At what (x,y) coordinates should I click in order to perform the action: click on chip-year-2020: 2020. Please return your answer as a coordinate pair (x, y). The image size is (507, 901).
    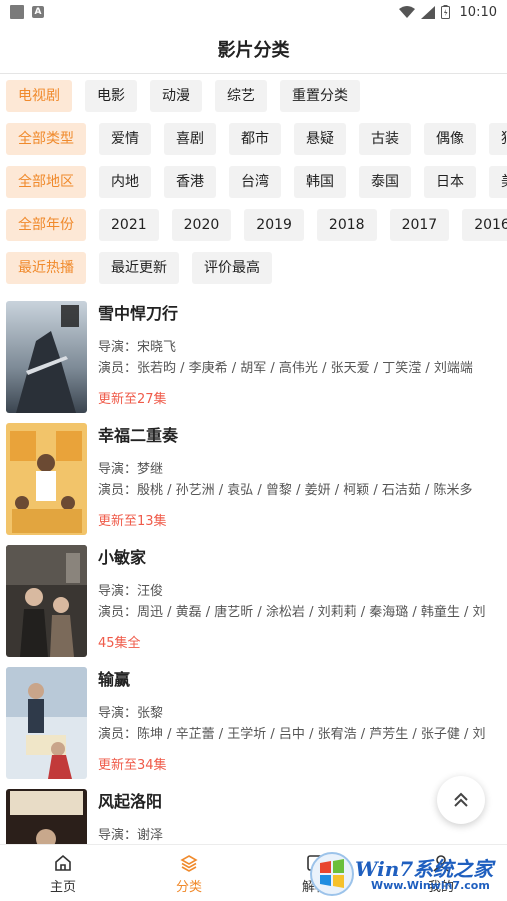
    Looking at the image, I should click on (201, 225).